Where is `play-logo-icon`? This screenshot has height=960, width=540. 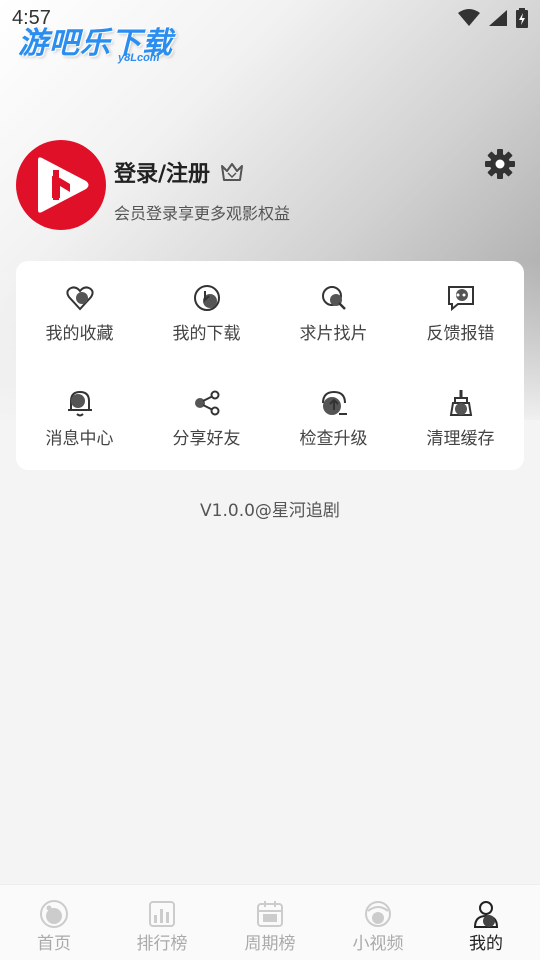
play-logo-icon is located at coordinates (63, 185).